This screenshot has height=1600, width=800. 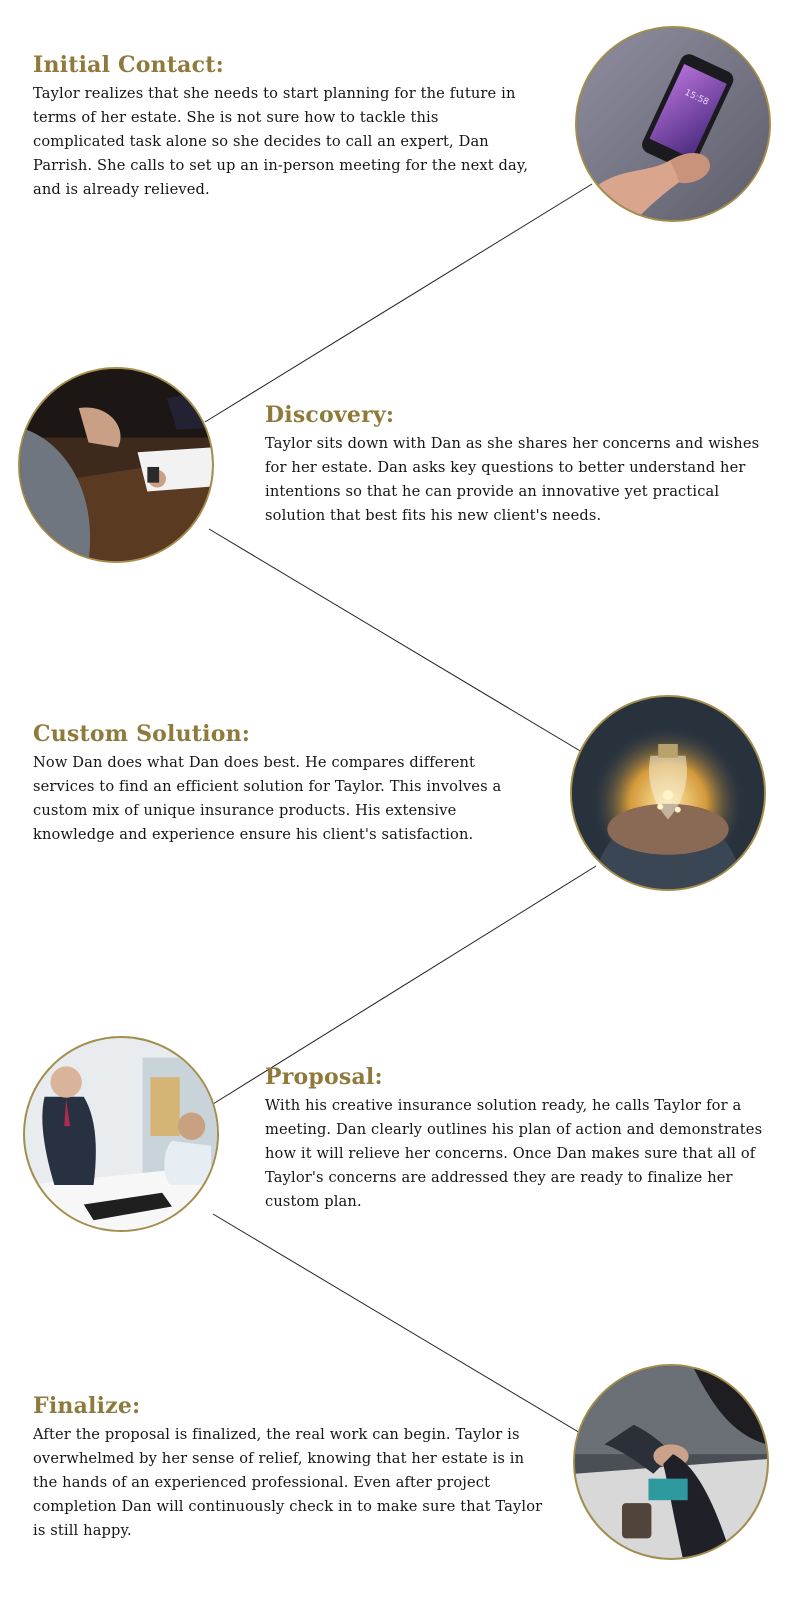 I want to click on step-title: Custom Solution:, so click(x=142, y=734).